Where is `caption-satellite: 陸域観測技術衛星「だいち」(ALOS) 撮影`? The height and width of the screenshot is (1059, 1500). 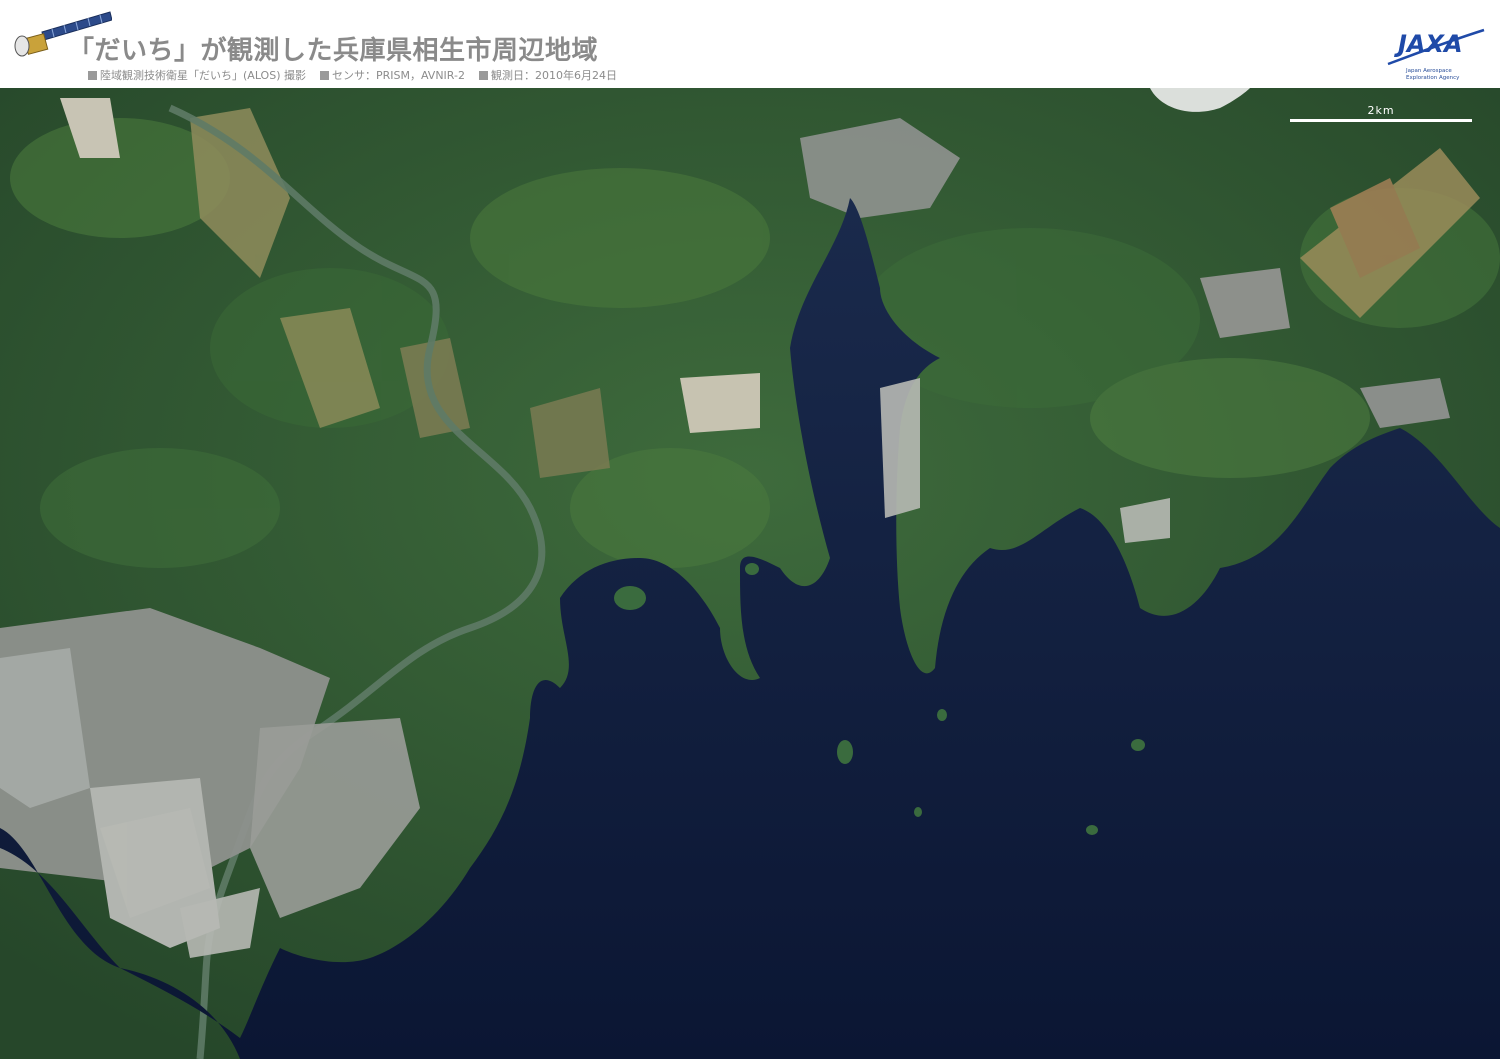 caption-satellite: 陸域観測技術衛星「だいち」(ALOS) 撮影 is located at coordinates (197, 75).